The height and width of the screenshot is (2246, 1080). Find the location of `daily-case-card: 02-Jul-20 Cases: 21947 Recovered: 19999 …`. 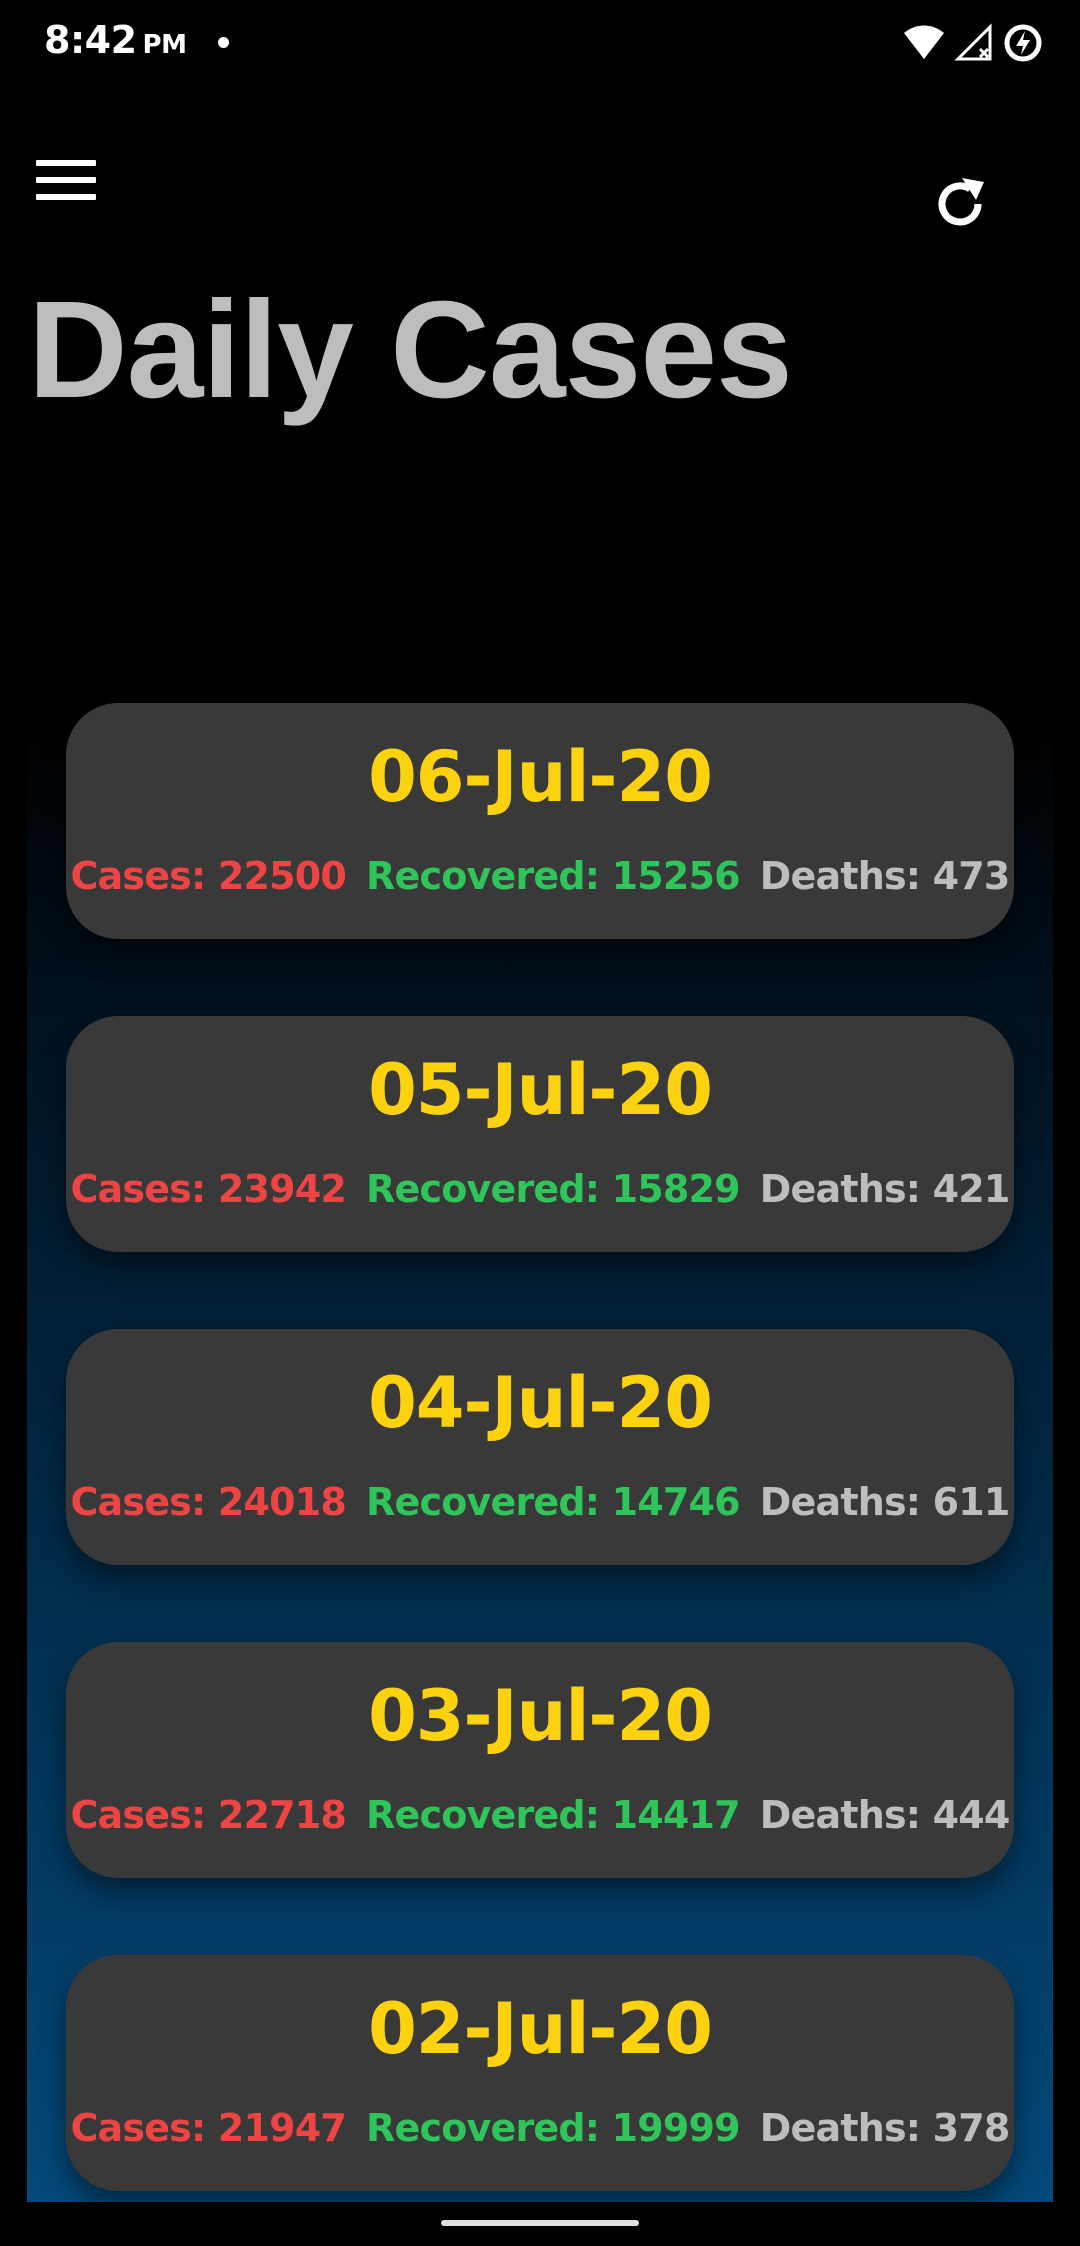

daily-case-card: 02-Jul-20 Cases: 21947 Recovered: 19999 … is located at coordinates (540, 2073).